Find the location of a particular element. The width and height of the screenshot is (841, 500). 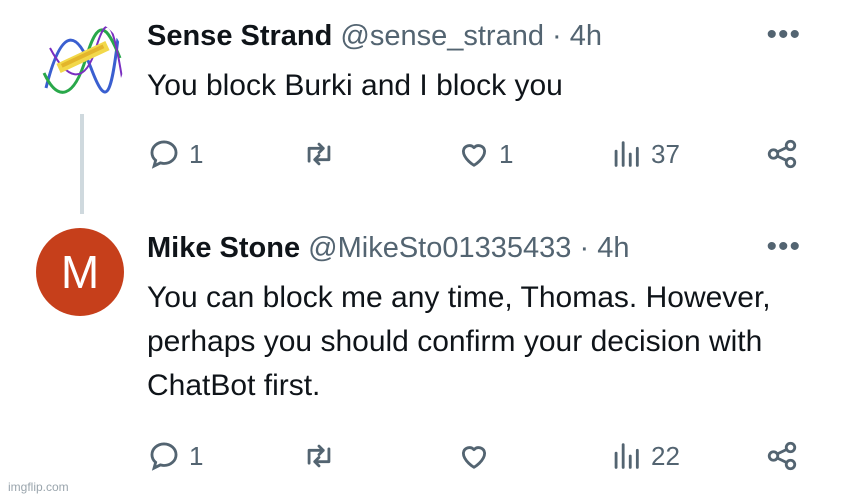

tweet-header: Sense Strand @sense_strand · 4h is located at coordinates (374, 36).